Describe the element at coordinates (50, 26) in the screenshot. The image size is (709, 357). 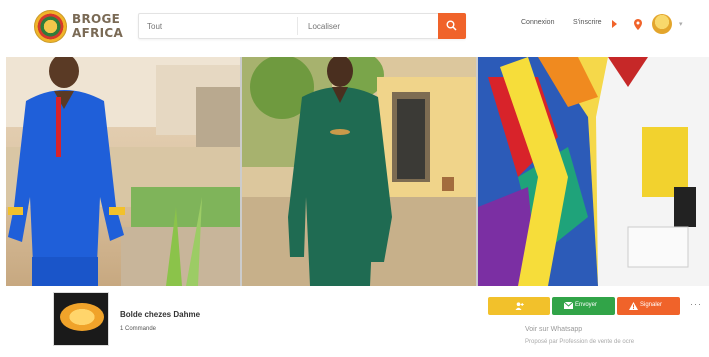
I see `logo-emblem` at that location.